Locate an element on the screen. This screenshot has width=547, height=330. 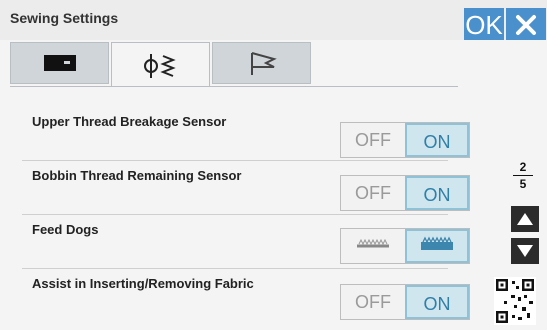
flag-icon is located at coordinates (263, 63).